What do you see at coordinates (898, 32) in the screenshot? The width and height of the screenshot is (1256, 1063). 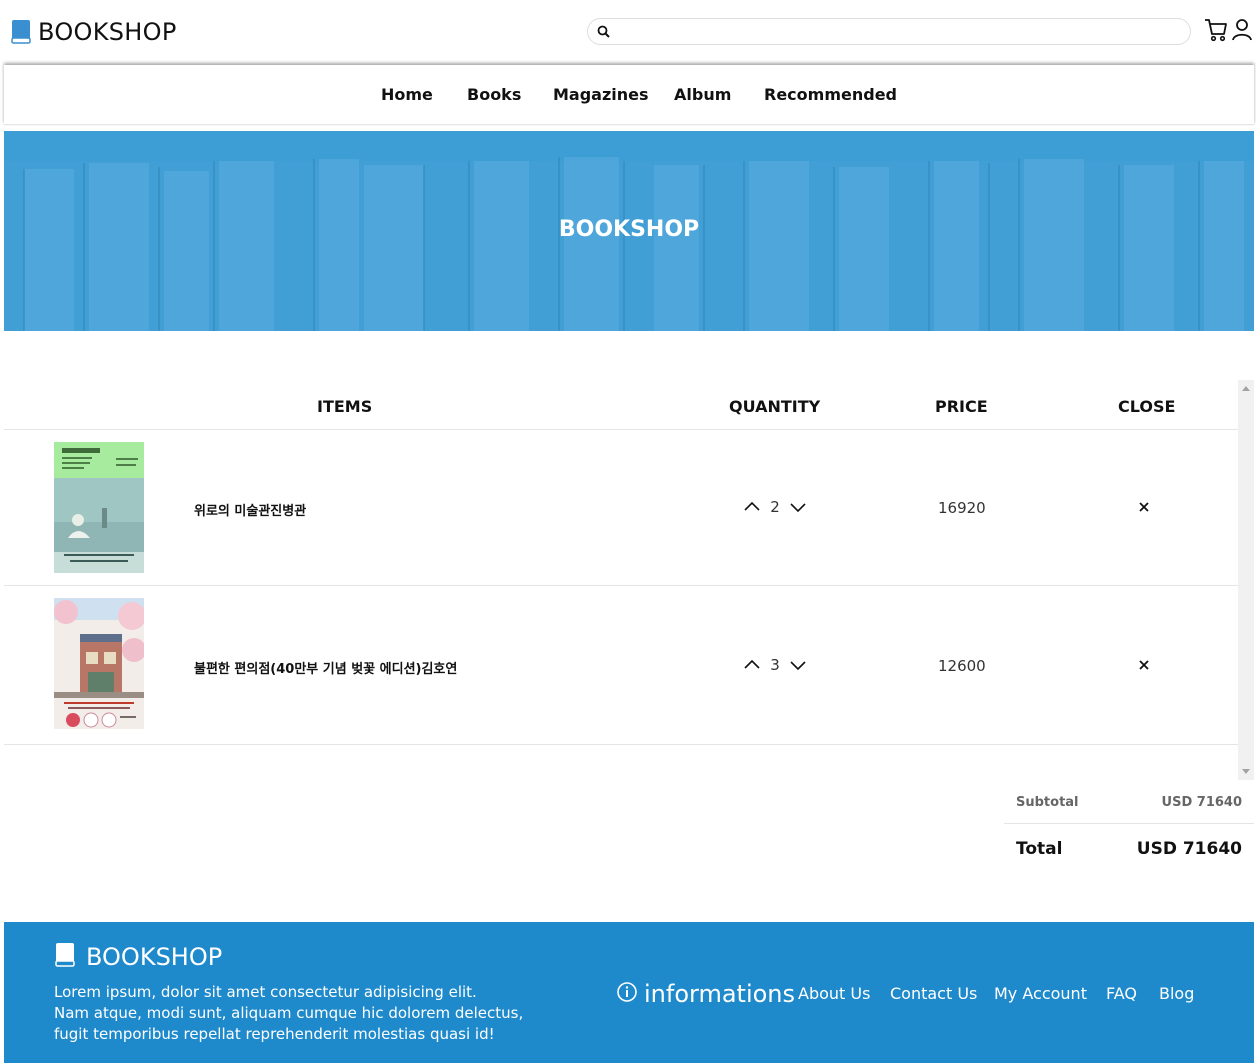 I see `search-input` at bounding box center [898, 32].